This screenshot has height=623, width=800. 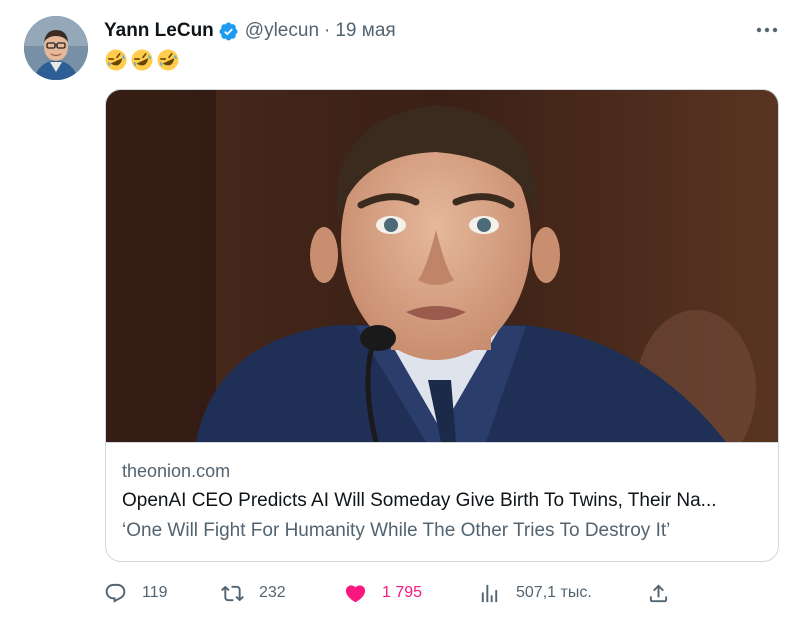 I want to click on share-button, so click(x=658, y=593).